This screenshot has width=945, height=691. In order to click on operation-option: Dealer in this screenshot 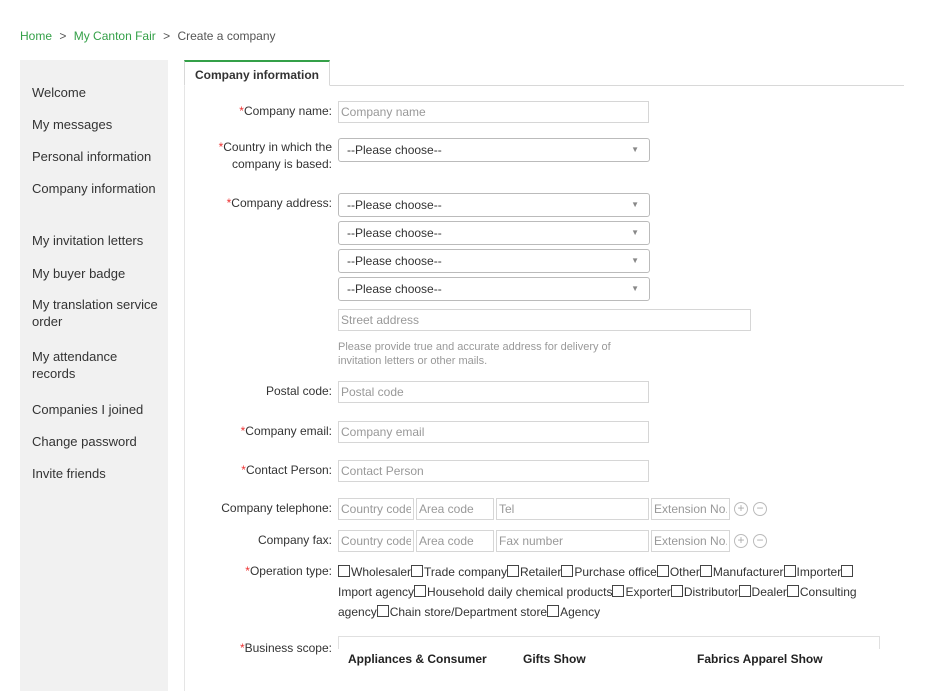, I will do `click(762, 592)`.